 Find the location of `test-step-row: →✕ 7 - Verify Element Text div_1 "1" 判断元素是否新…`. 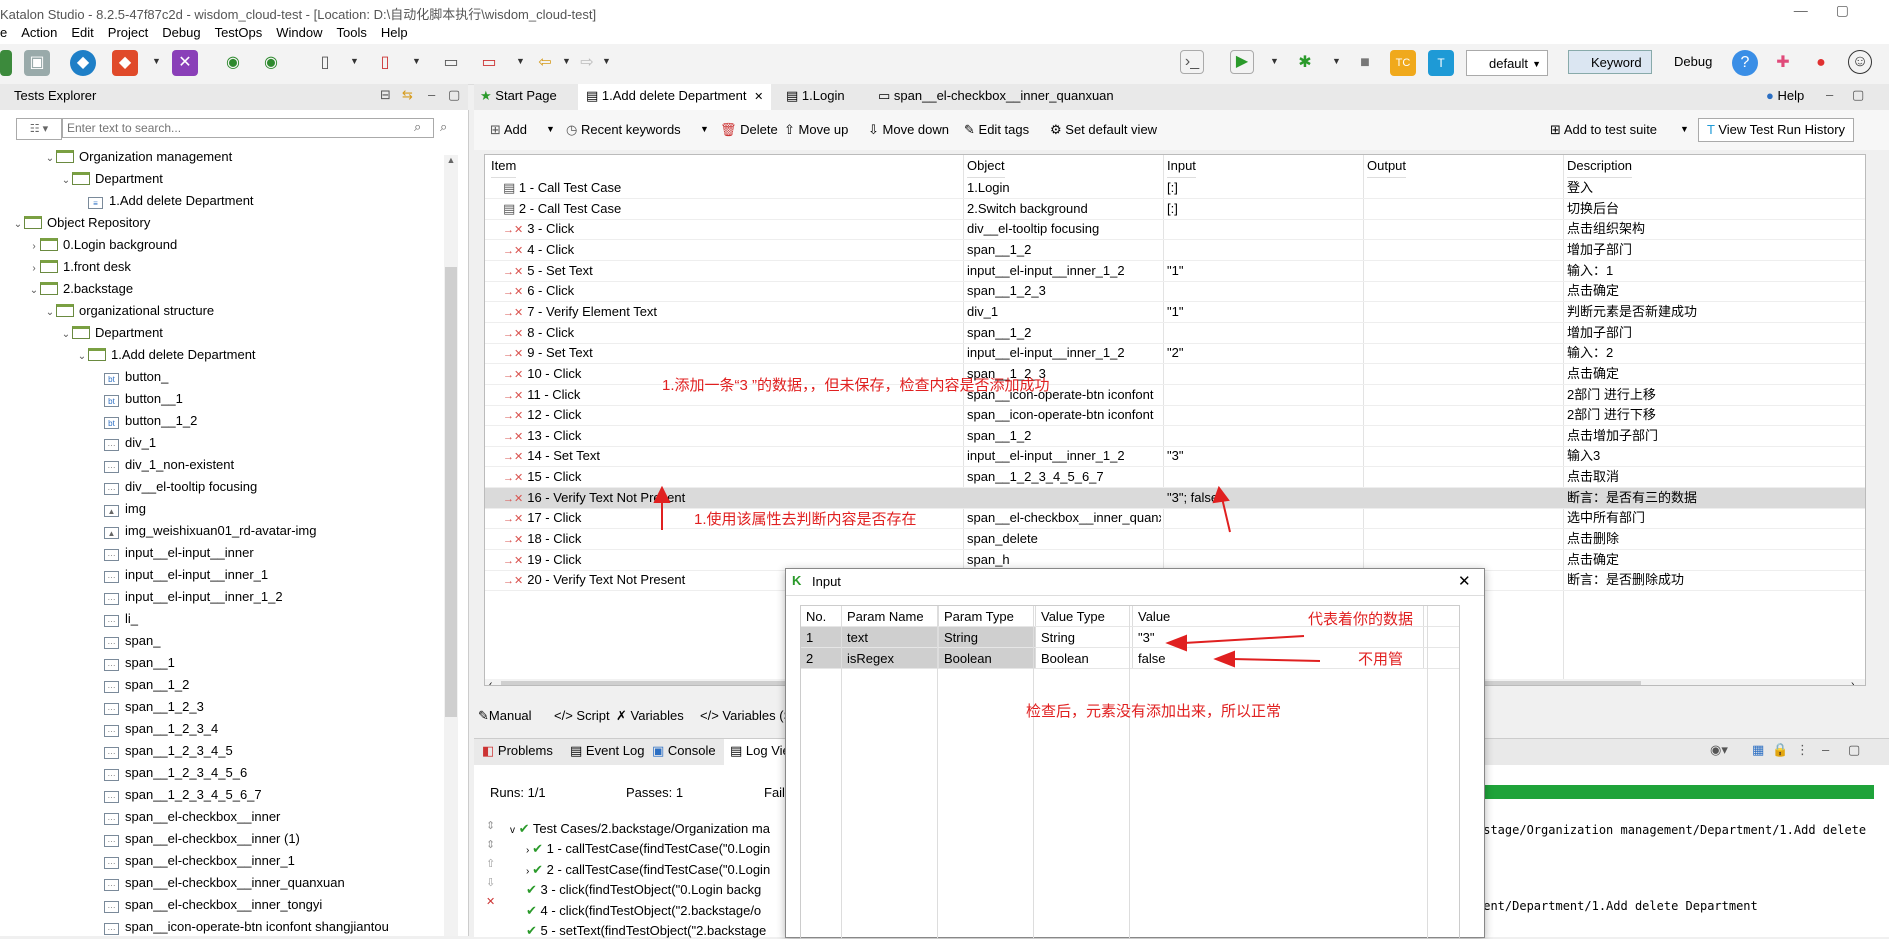

test-step-row: →✕ 7 - Verify Element Text div_1 "1" 判断元素是否新… is located at coordinates (1175, 312).